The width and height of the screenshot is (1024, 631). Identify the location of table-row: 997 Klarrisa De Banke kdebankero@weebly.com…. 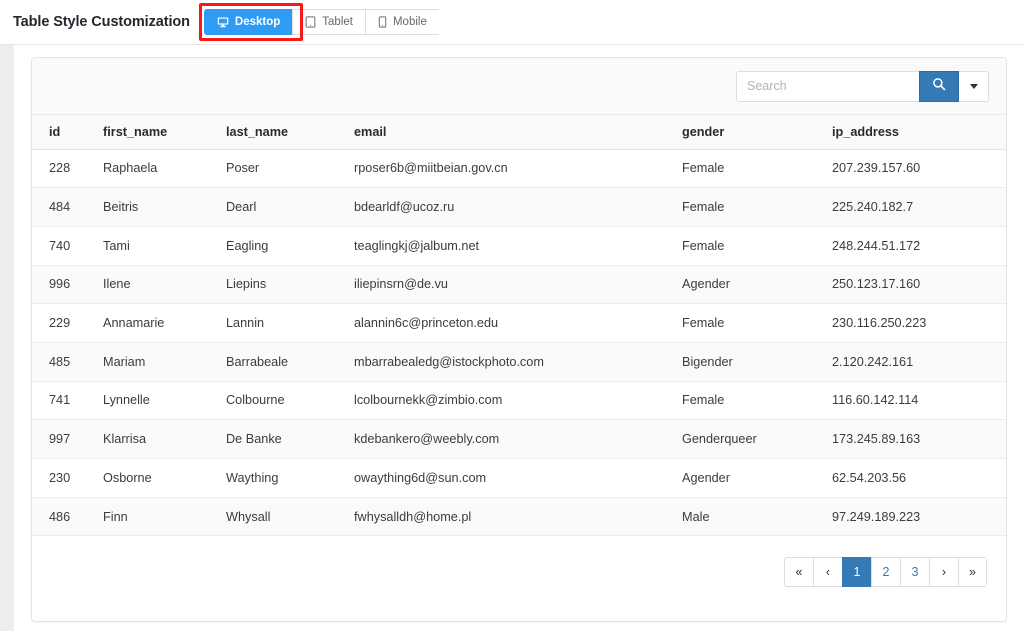
(519, 439).